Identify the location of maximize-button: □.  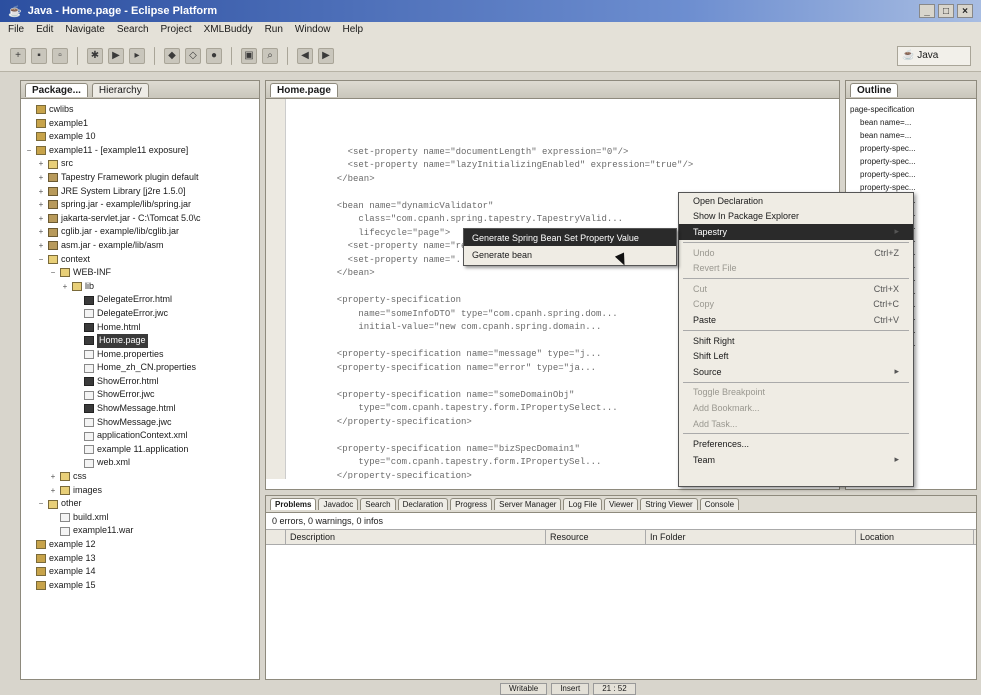
(946, 11).